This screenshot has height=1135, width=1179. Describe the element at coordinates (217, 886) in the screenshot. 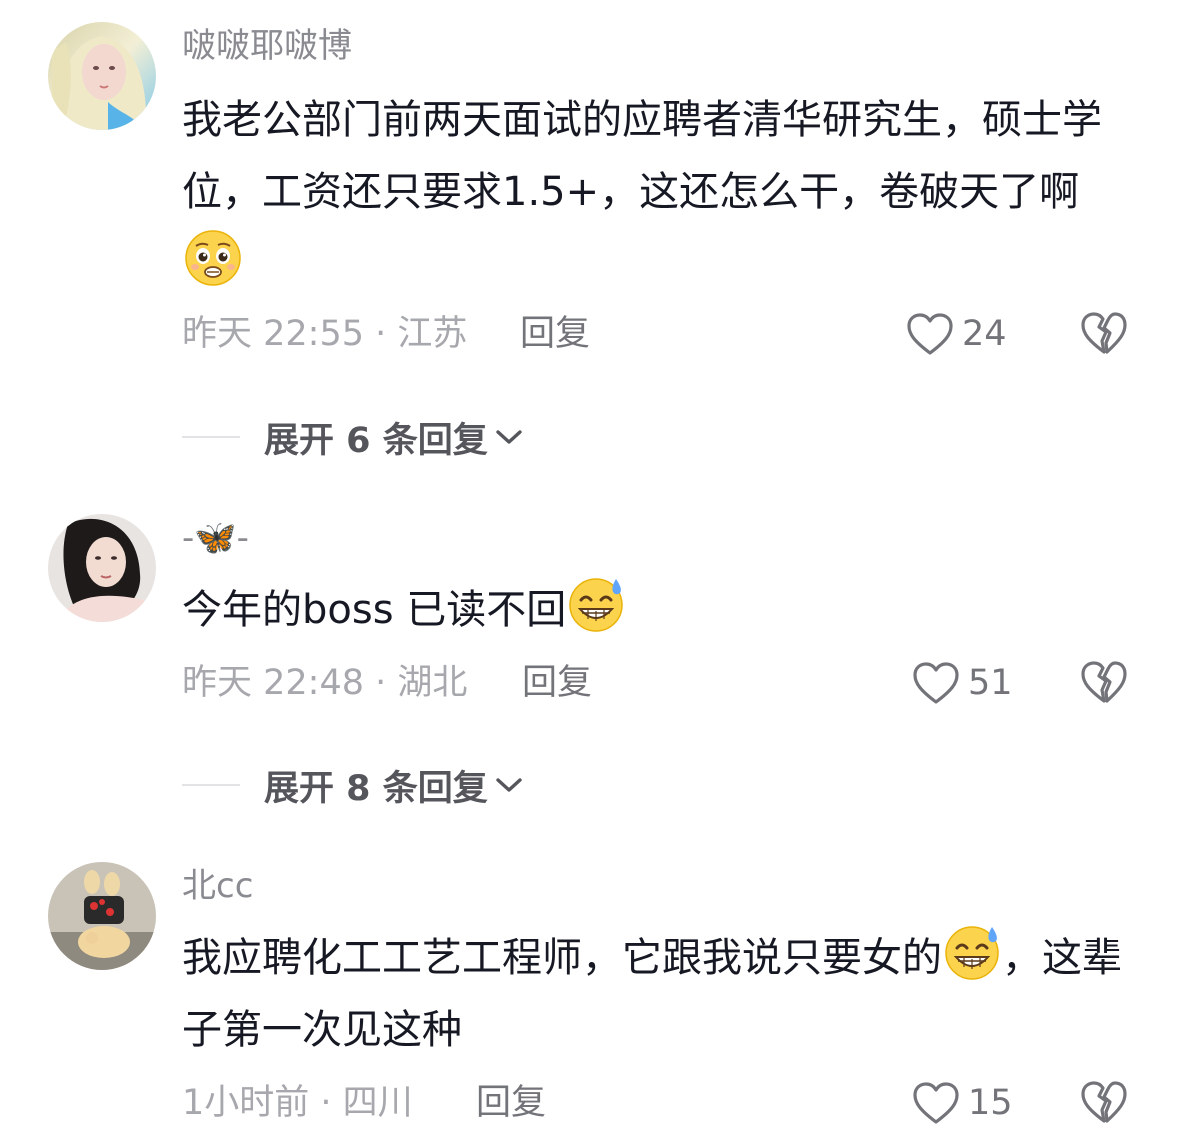

I see `username: 北cc` at that location.